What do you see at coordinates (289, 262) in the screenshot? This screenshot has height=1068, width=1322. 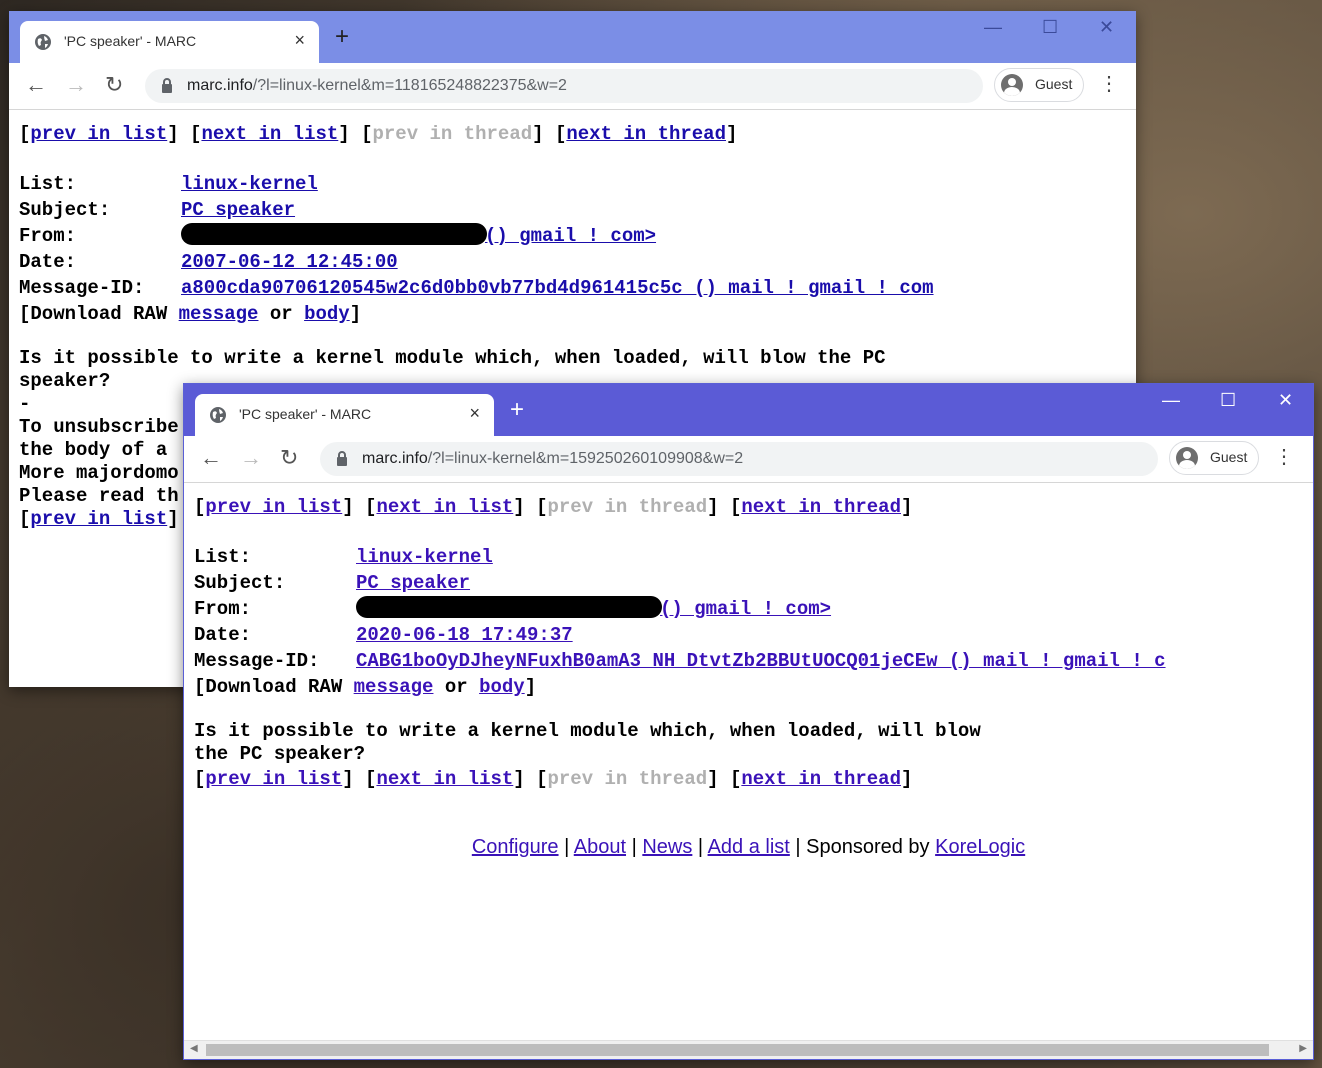 I see `date-link: 2007-06-12 12:45:00` at bounding box center [289, 262].